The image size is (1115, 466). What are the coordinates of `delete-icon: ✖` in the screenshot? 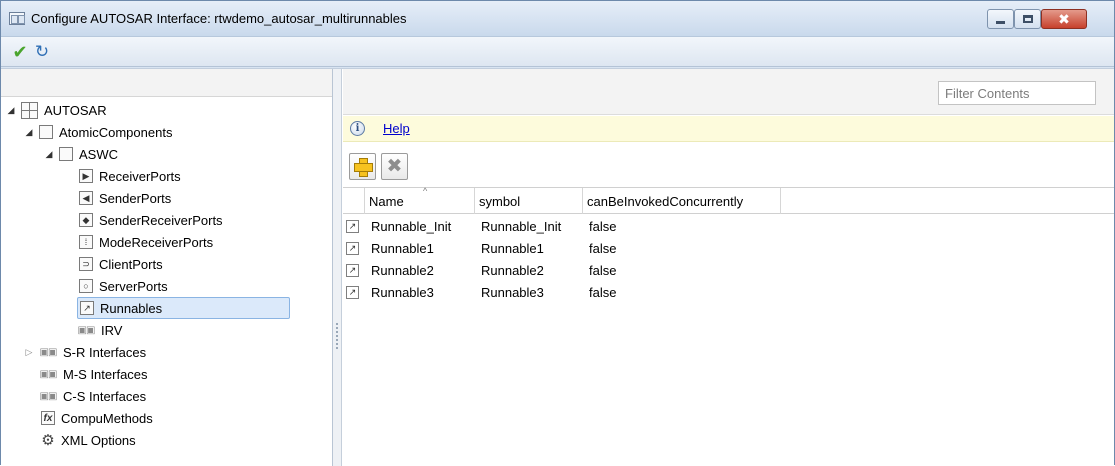 It's located at (394, 166).